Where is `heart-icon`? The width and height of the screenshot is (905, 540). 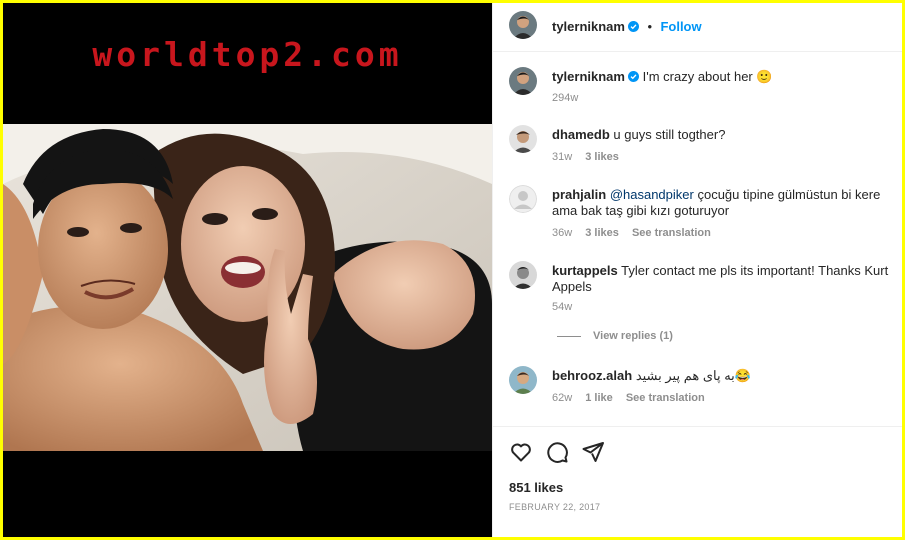
heart-icon is located at coordinates (521, 452).